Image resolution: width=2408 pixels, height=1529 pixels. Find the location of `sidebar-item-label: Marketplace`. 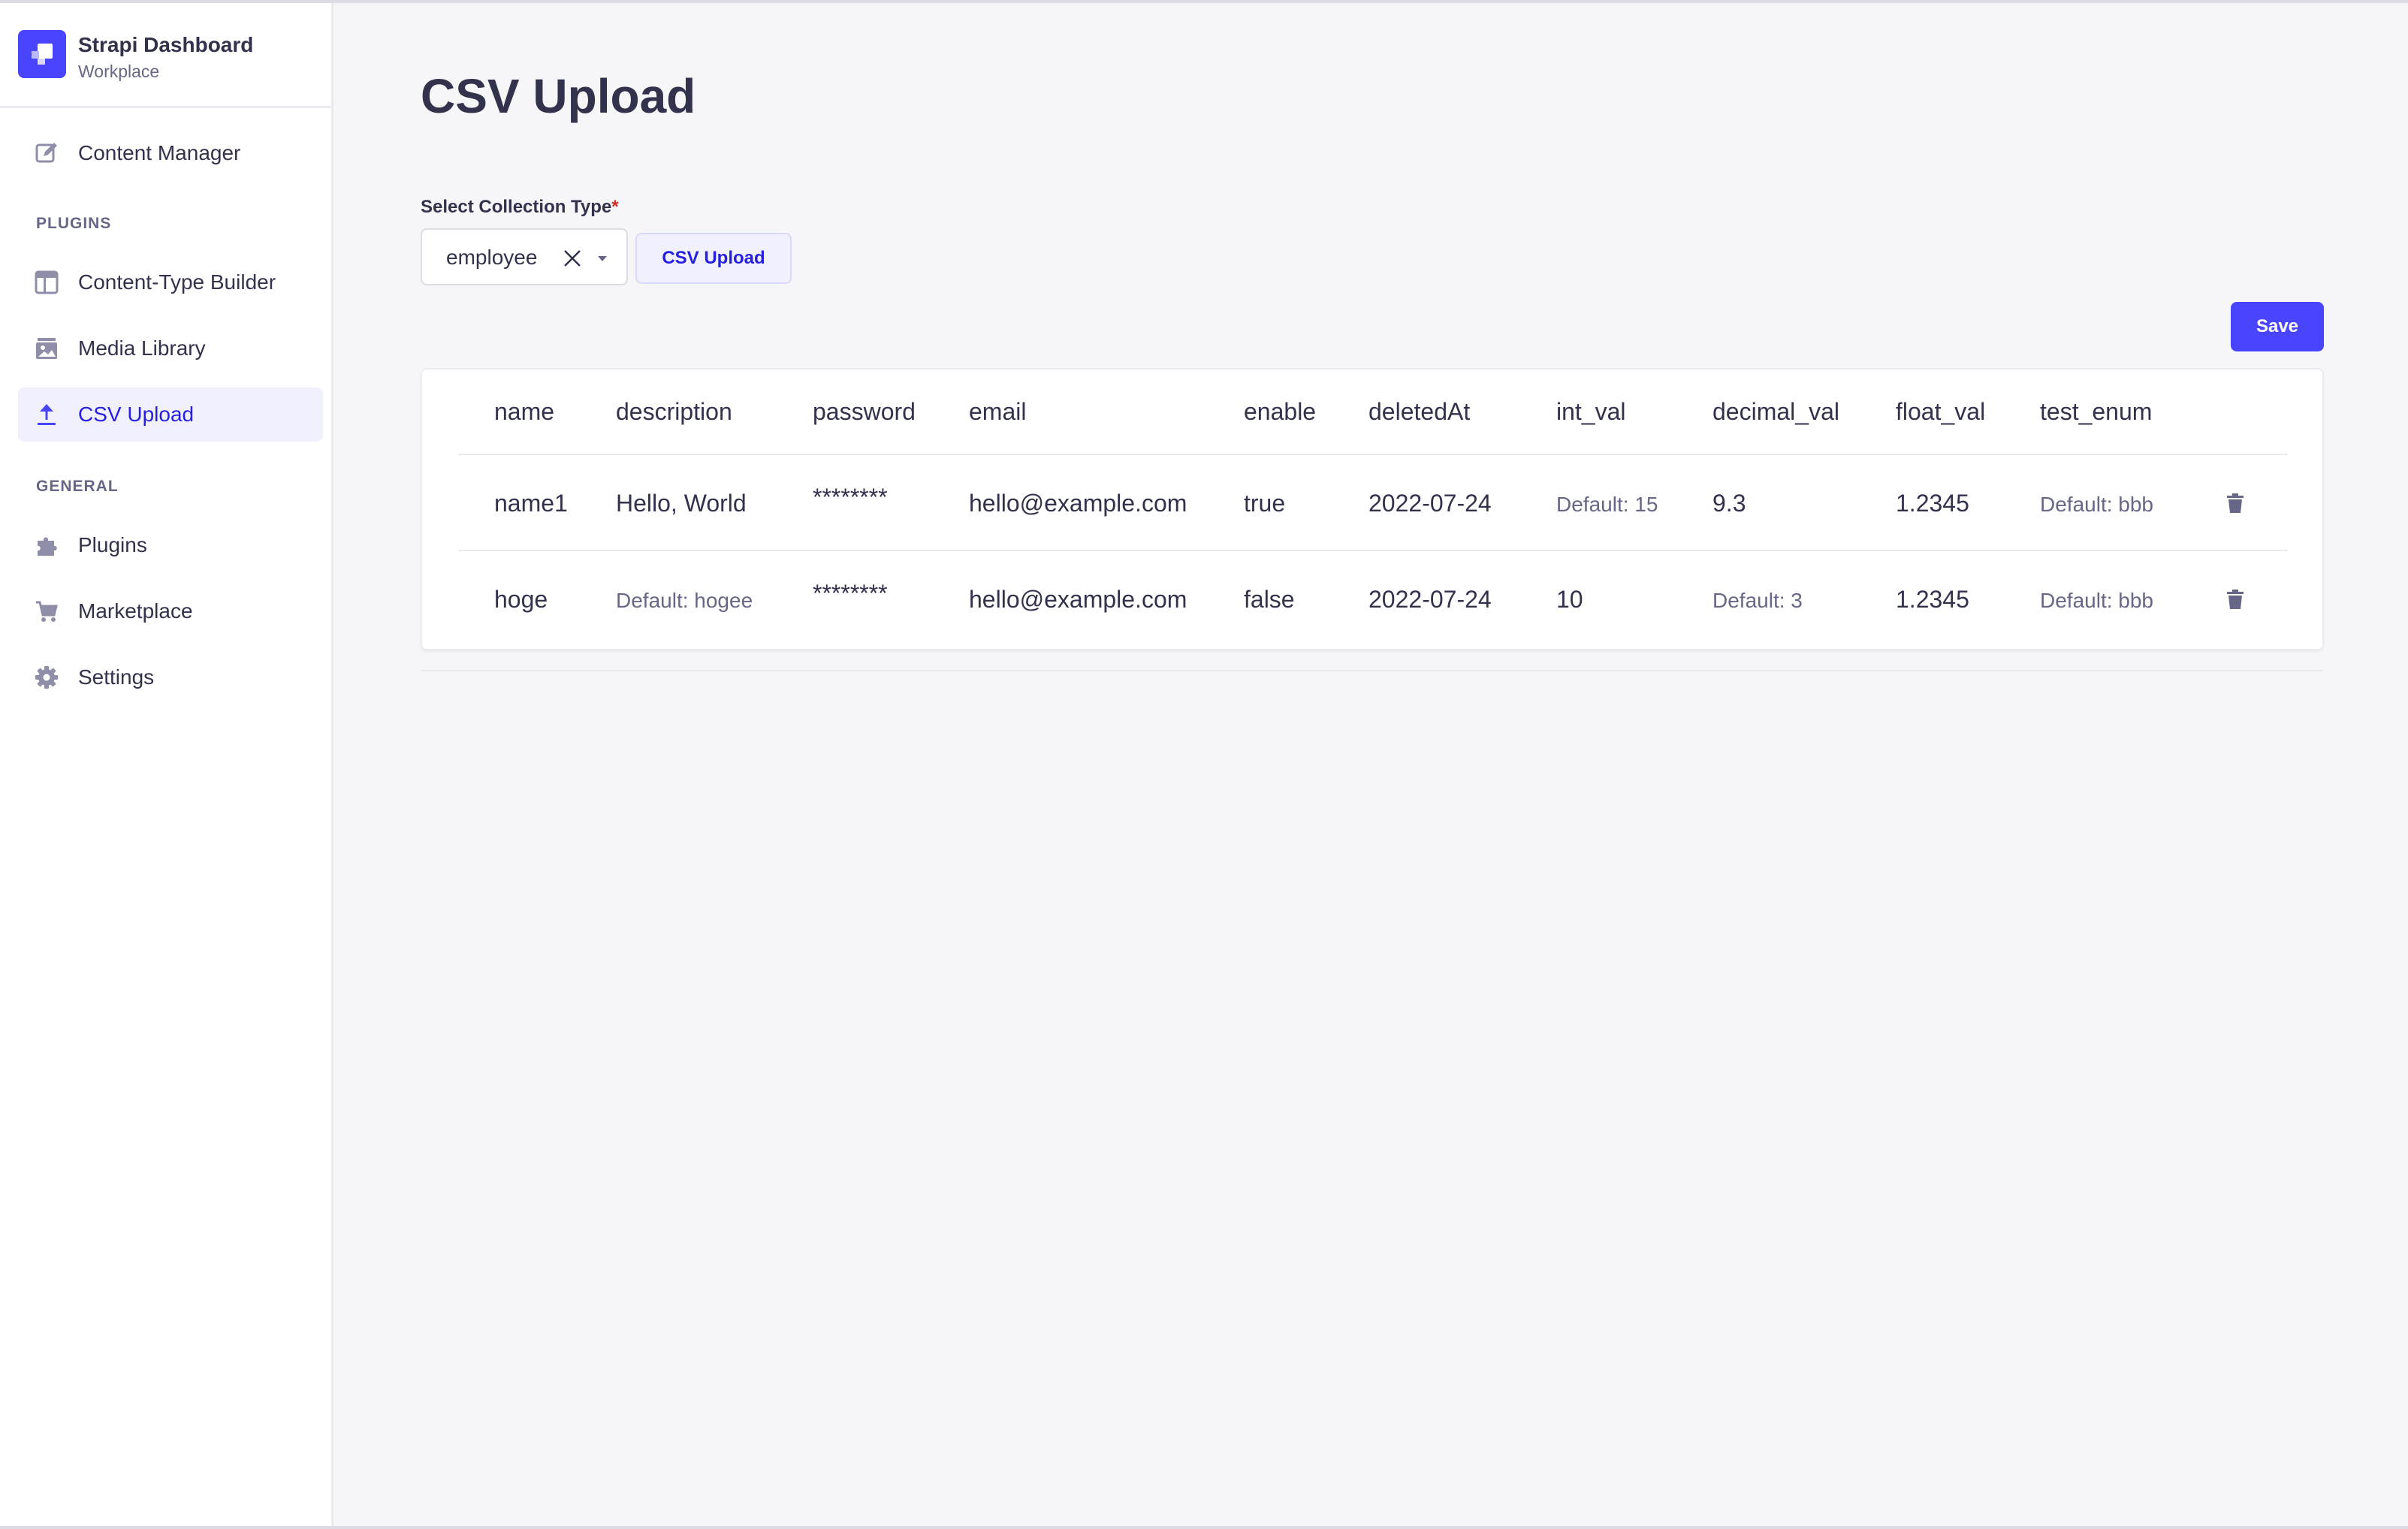

sidebar-item-label: Marketplace is located at coordinates (135, 611).